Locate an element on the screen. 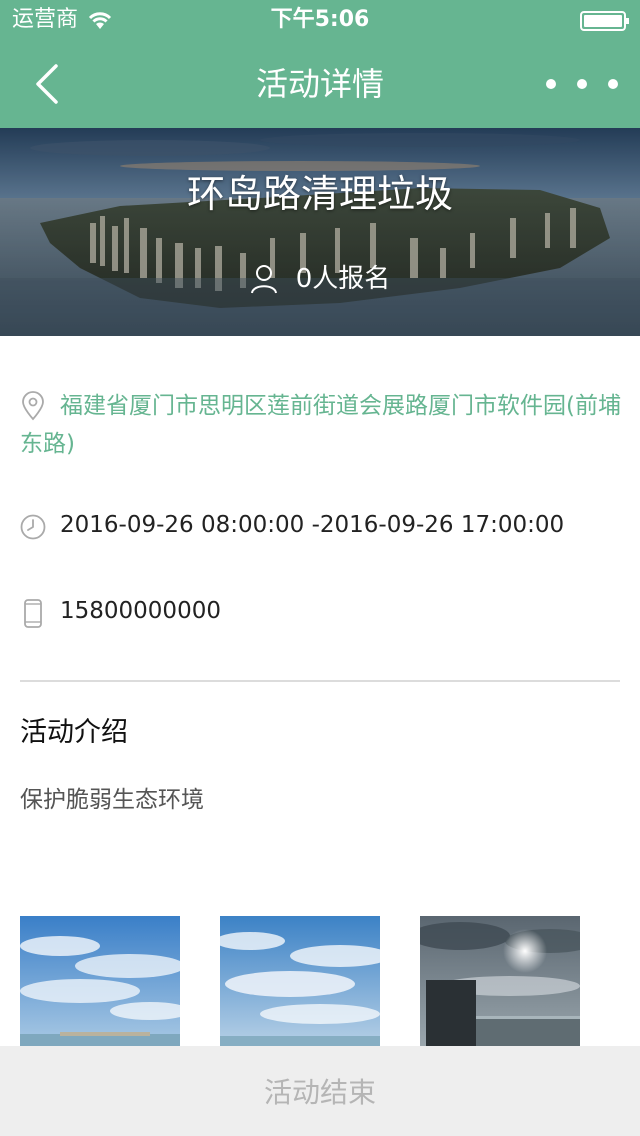  clock-icon is located at coordinates (33, 527).